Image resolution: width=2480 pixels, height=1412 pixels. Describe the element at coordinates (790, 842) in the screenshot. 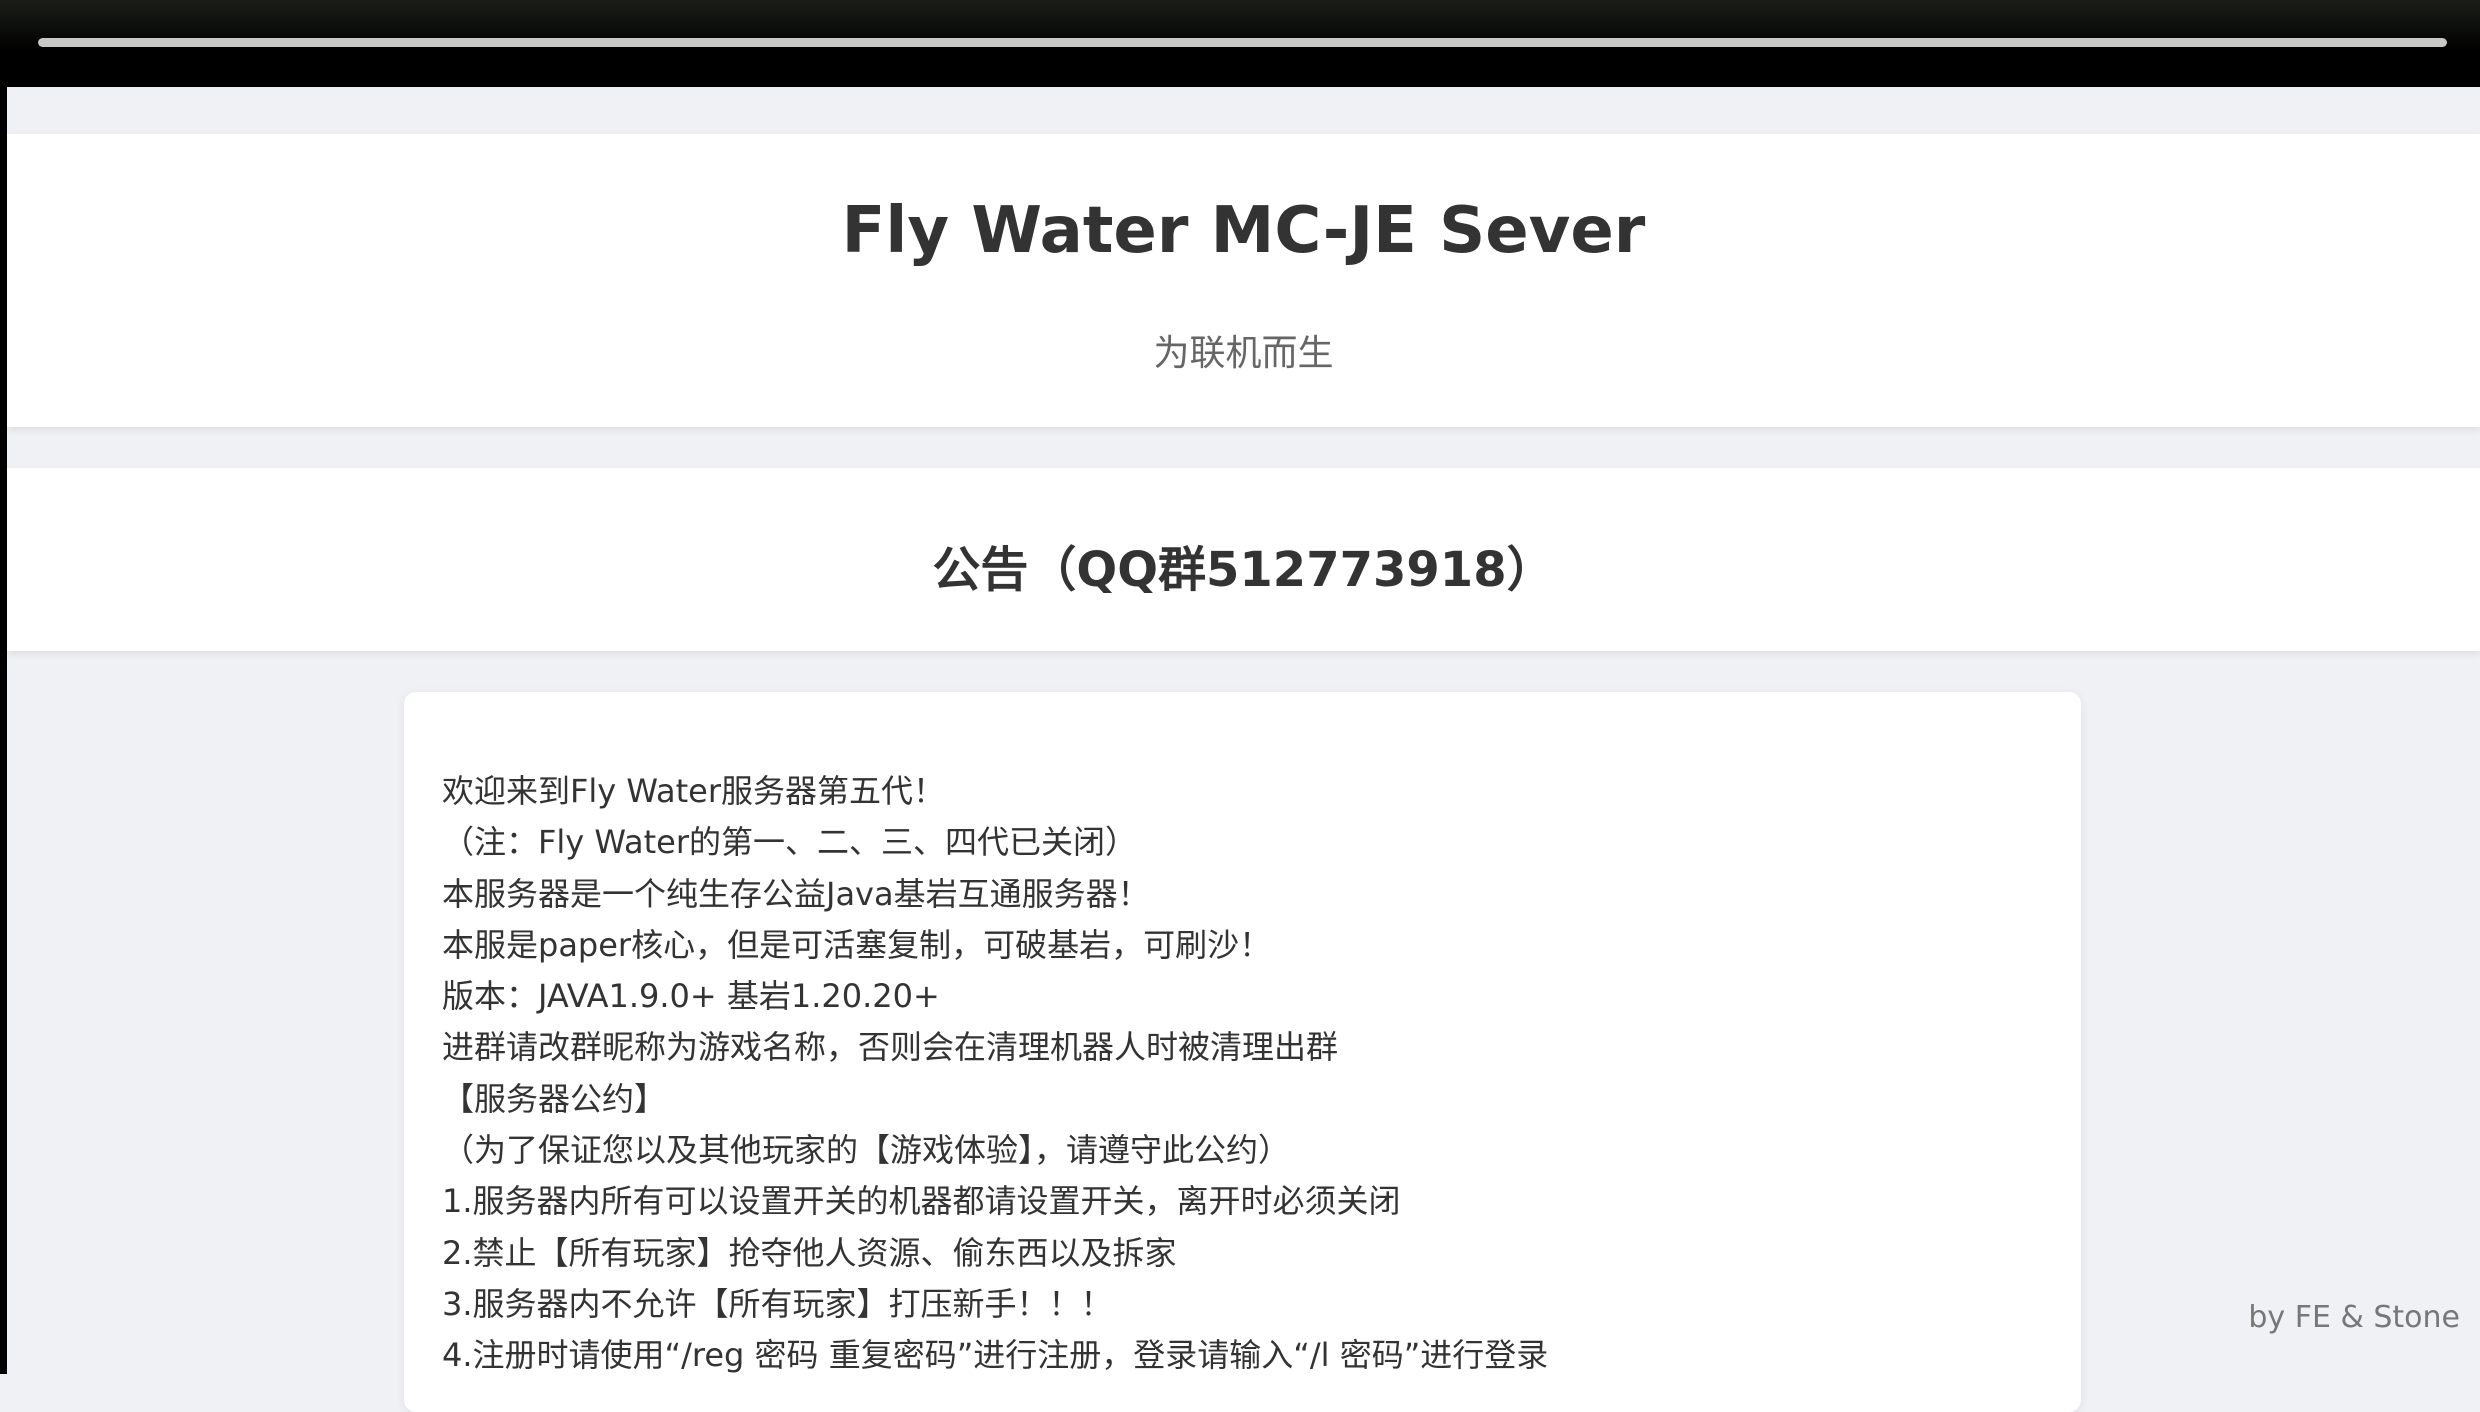

I see `announcement-line: （注：Fly Water的第一、二、三、四代已关闭）` at that location.